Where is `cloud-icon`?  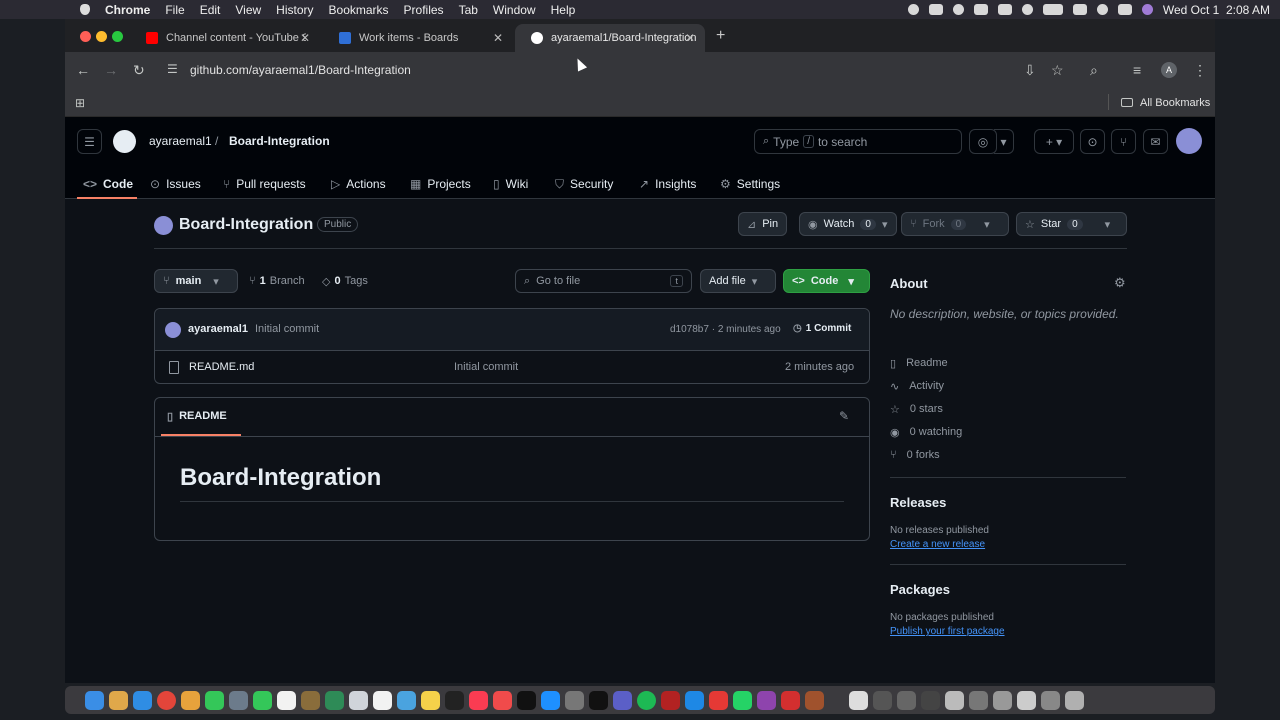 cloud-icon is located at coordinates (935, 9).